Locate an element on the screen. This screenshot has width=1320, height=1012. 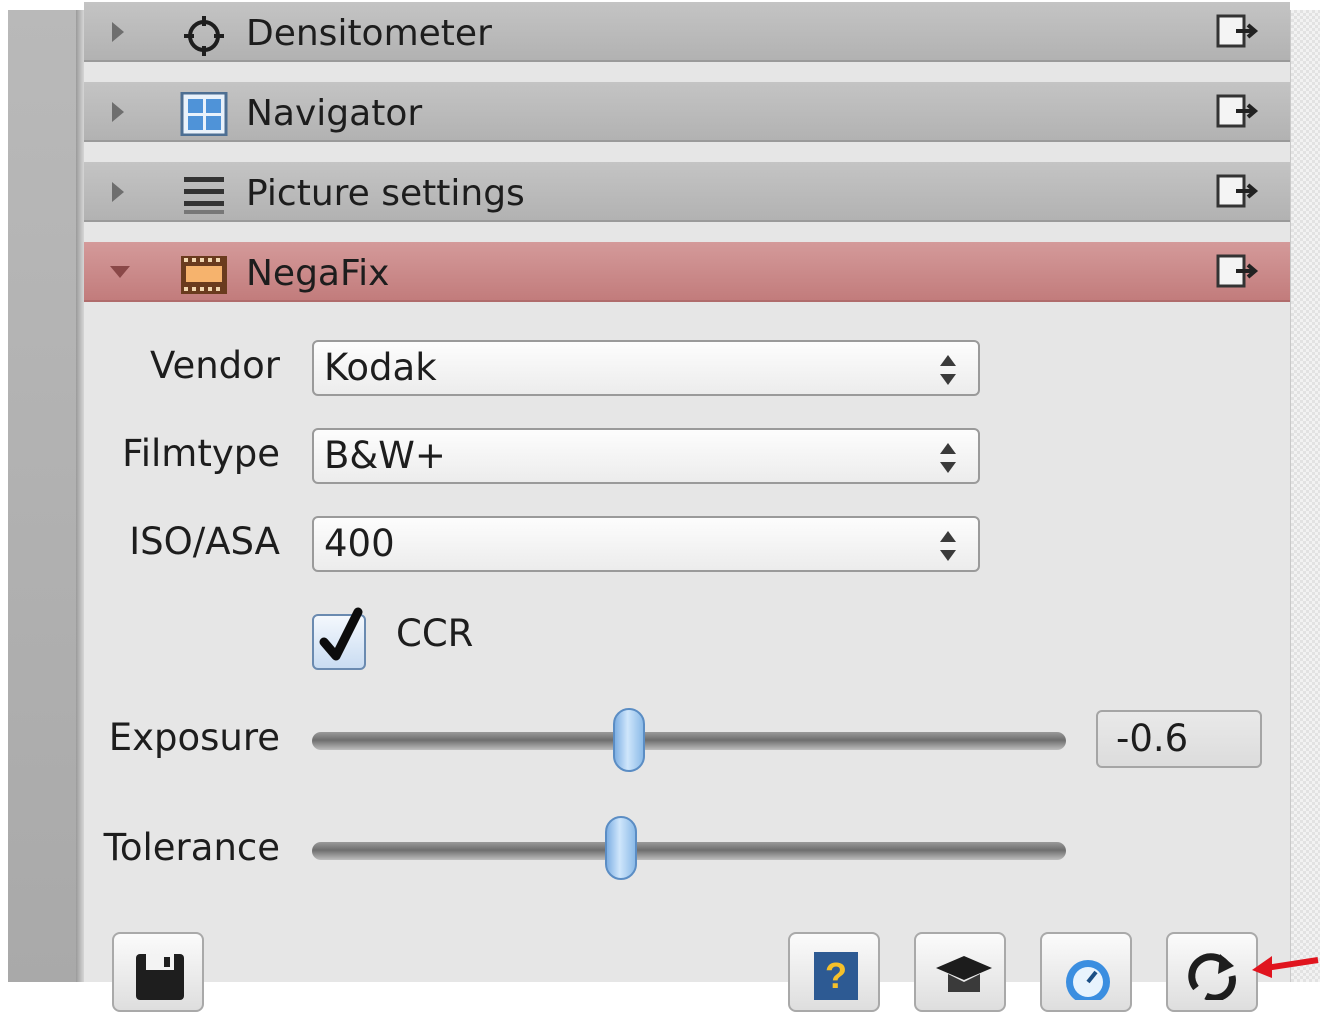
annotation-arrow-icon is located at coordinates (1285, 967).